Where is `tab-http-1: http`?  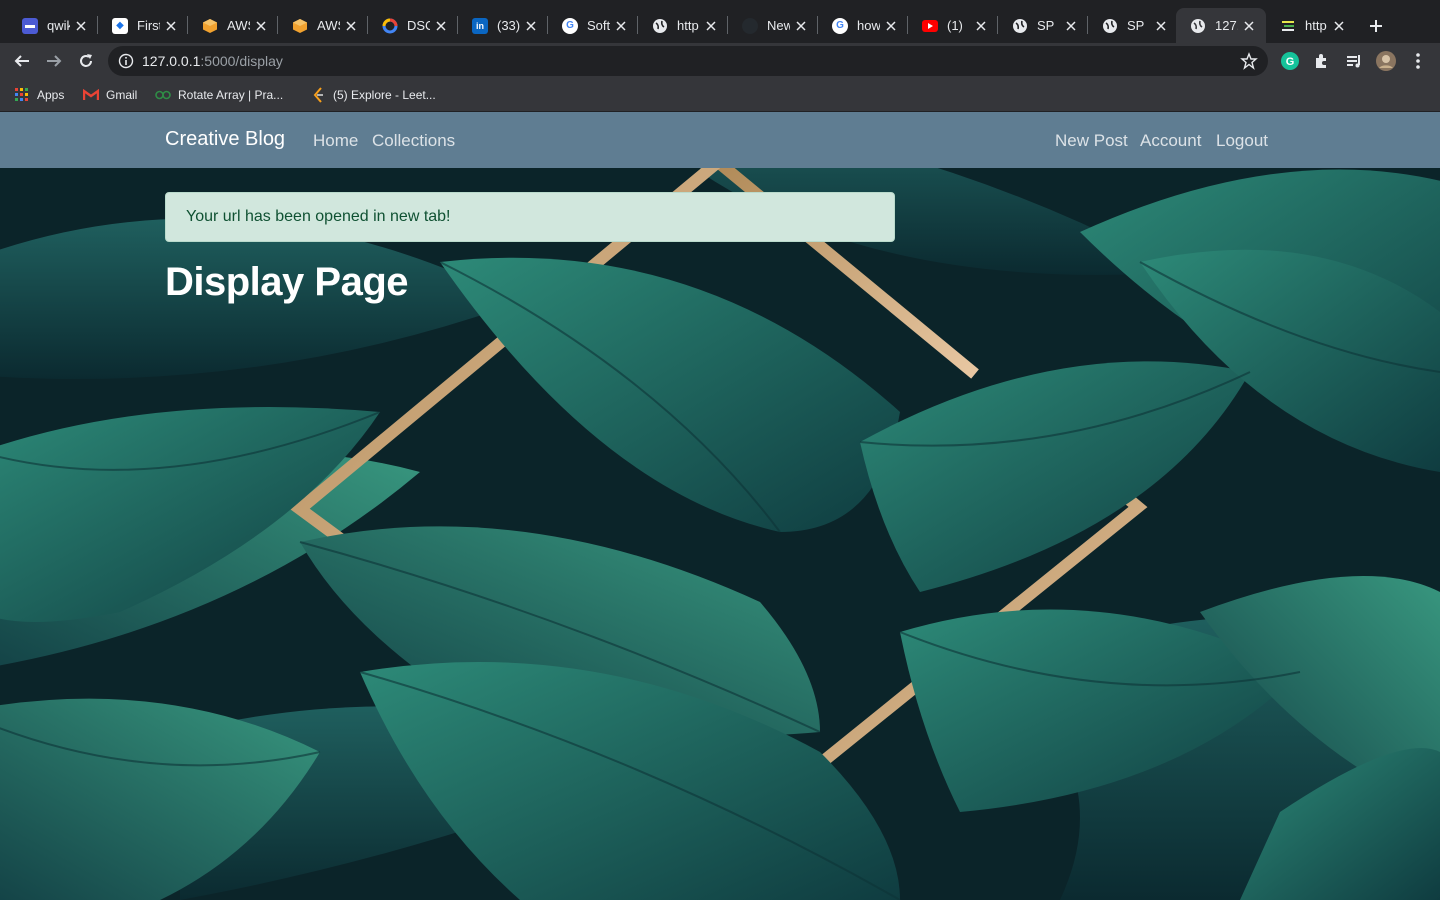
tab-http-1: http is located at coordinates (683, 25).